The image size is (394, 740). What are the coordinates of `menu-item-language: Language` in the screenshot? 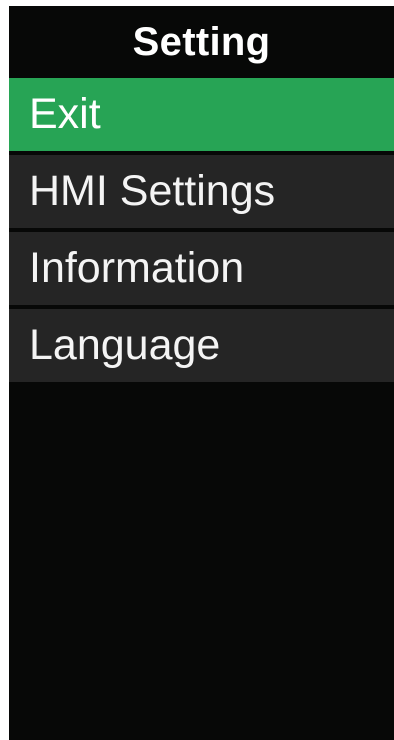 It's located at (201, 345).